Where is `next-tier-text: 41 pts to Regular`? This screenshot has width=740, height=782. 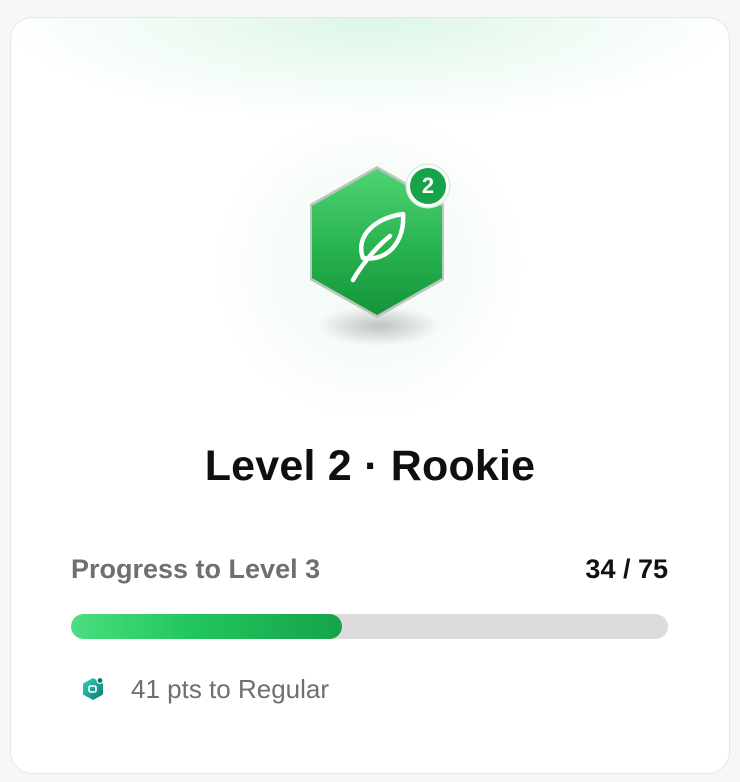 next-tier-text: 41 pts to Regular is located at coordinates (230, 688).